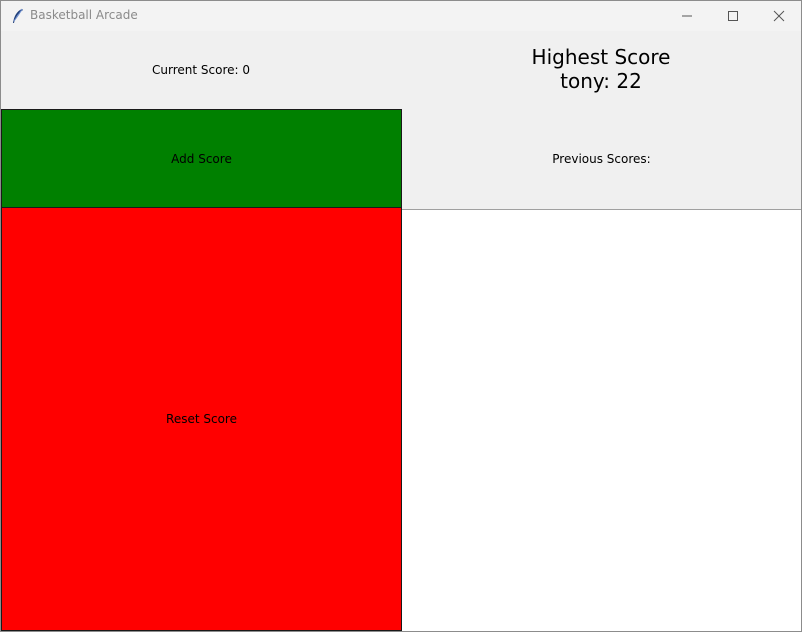 The image size is (802, 632). I want to click on highest-score-panel: Highest Score tony: 22, so click(601, 70).